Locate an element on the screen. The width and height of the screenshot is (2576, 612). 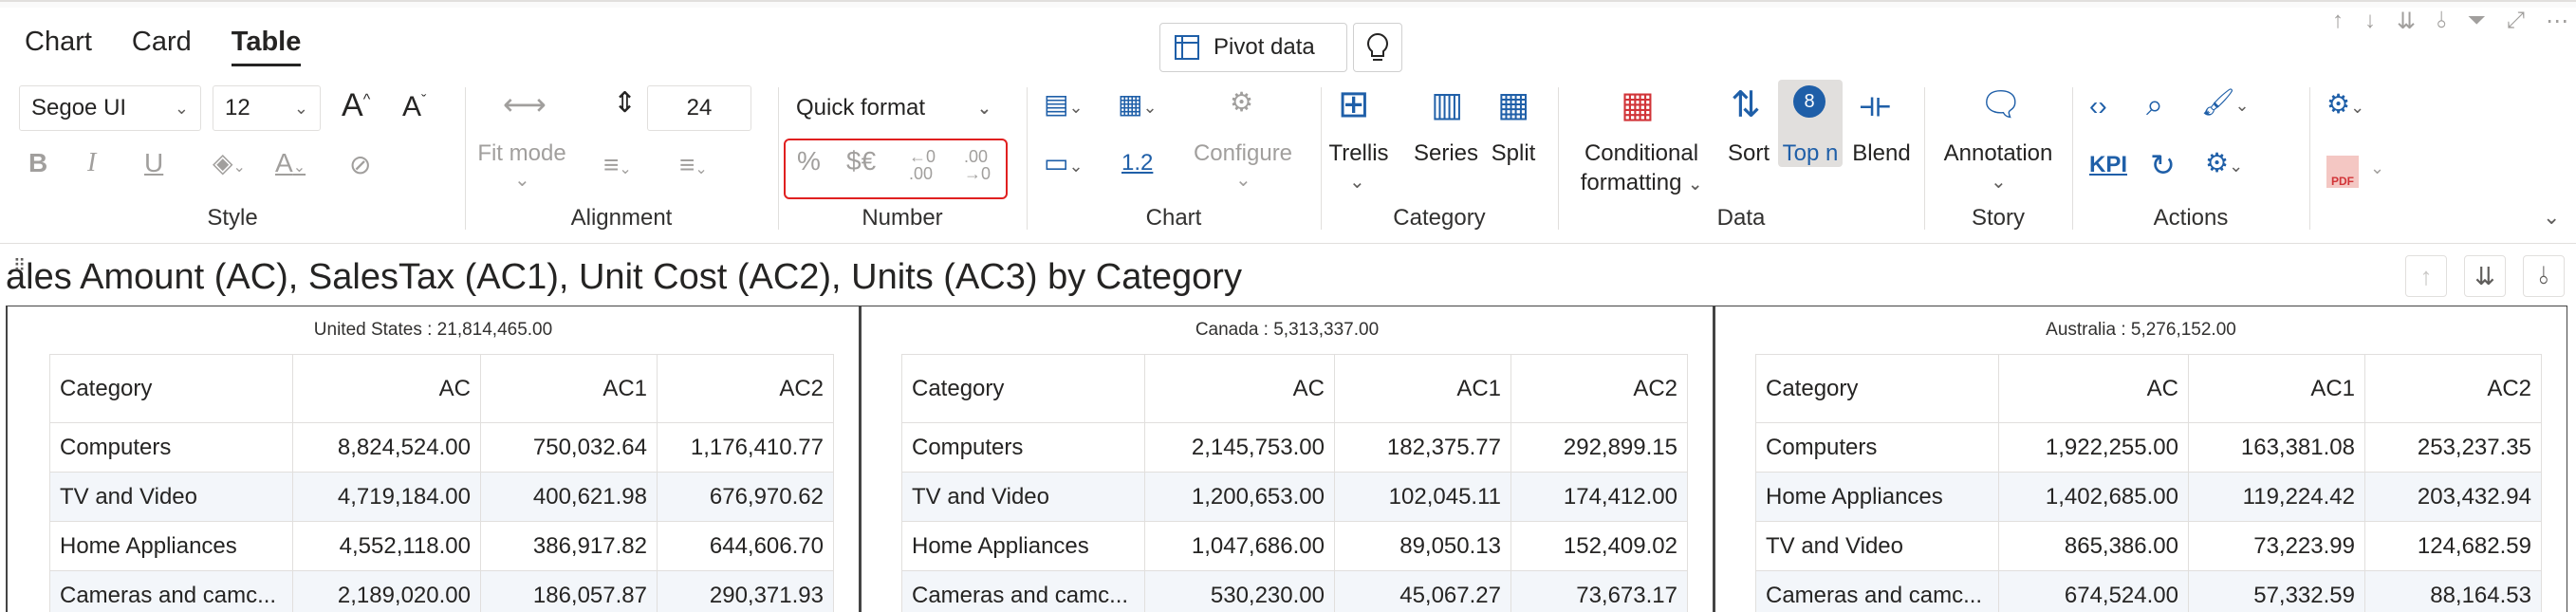
alignment-group: ⟷ Fit mode ⌄ ⇕ 24 ≡⌄ ≡⌄ Alignment is located at coordinates (621, 159).